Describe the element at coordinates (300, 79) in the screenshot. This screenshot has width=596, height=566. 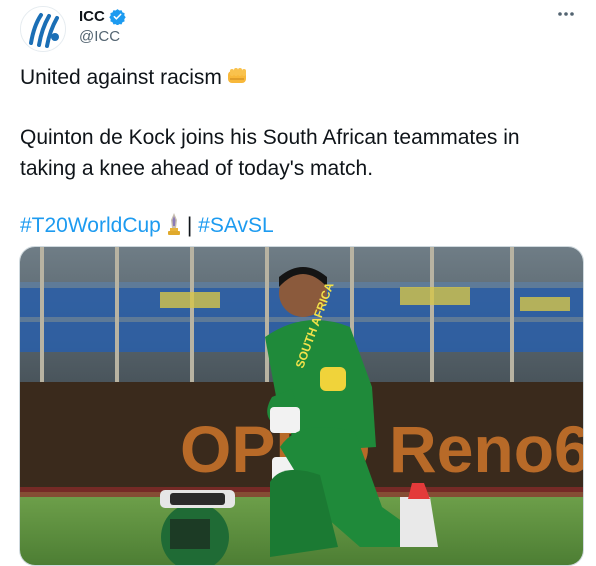
I see `tweet-line-1: United against racism` at that location.